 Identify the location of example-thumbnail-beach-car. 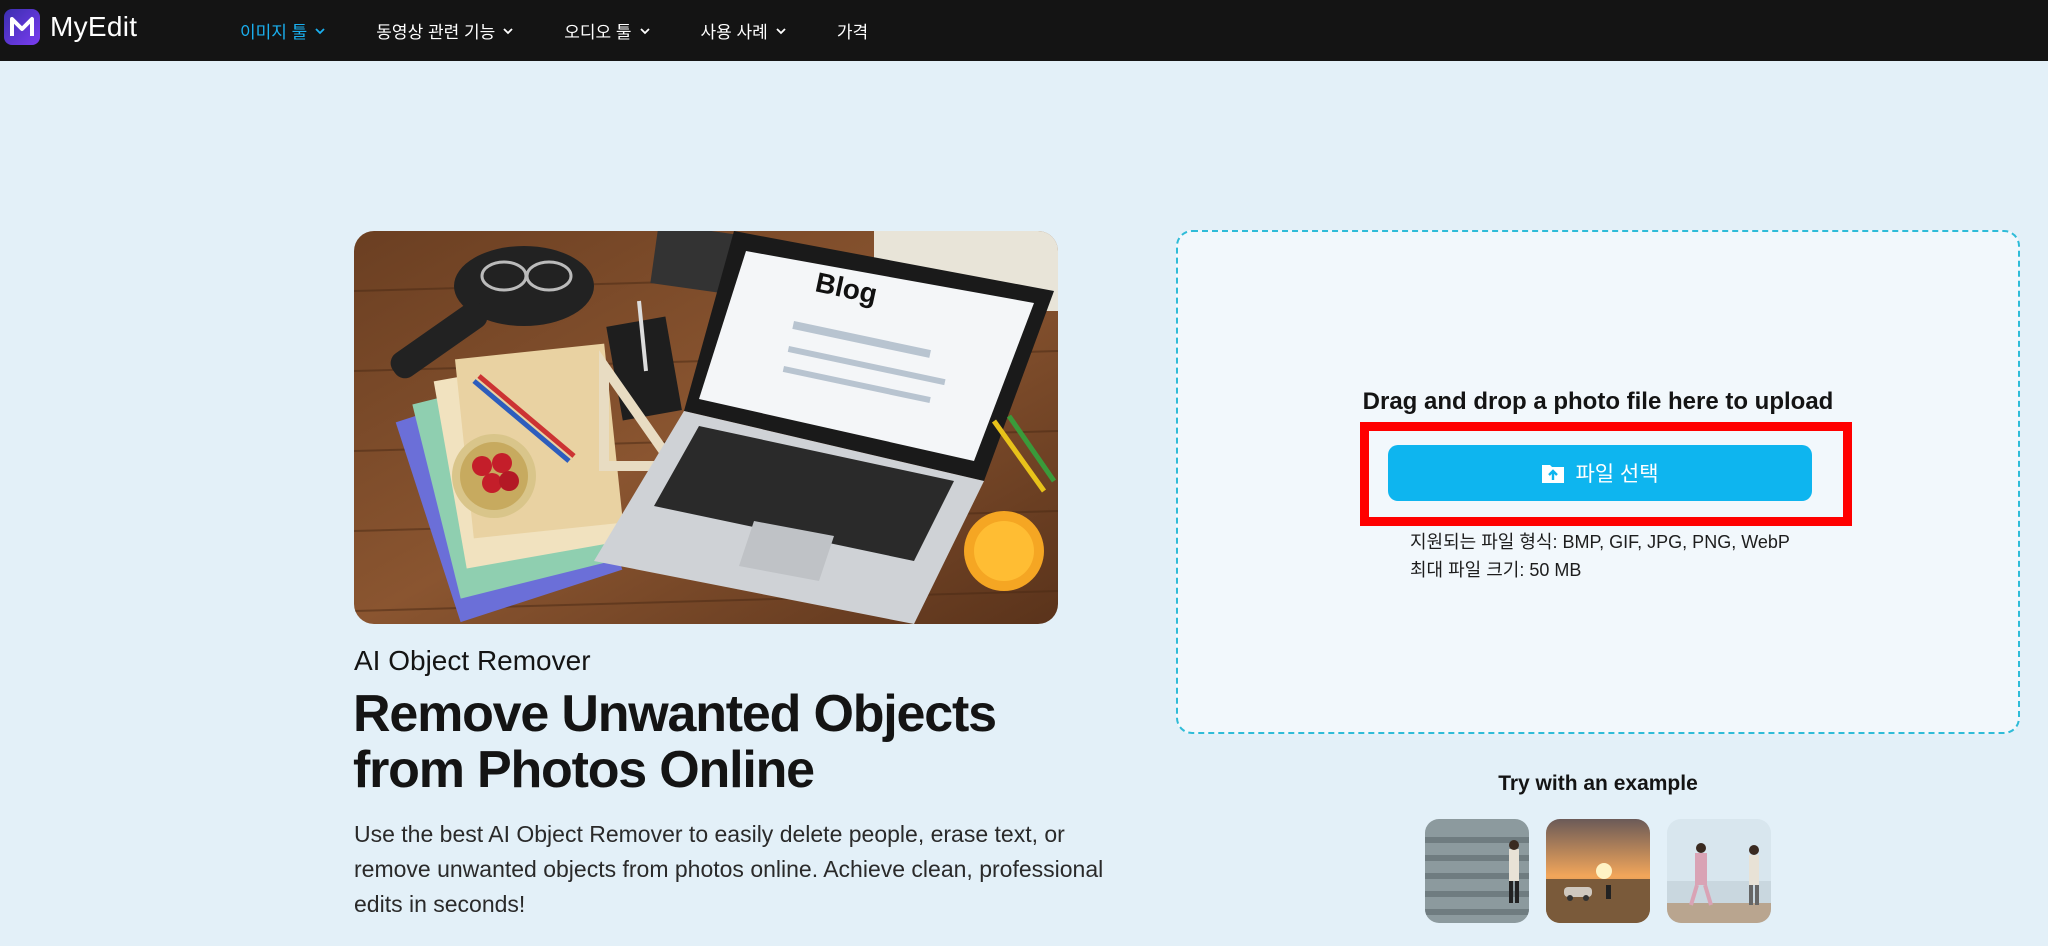
(1598, 871).